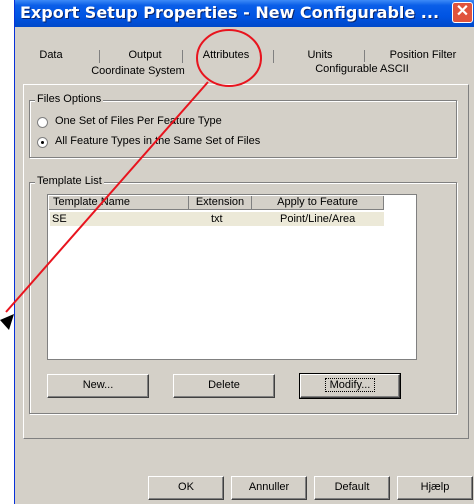 The image size is (474, 504). I want to click on cell-apply-to-feature: Point/Line/Area, so click(318, 219).